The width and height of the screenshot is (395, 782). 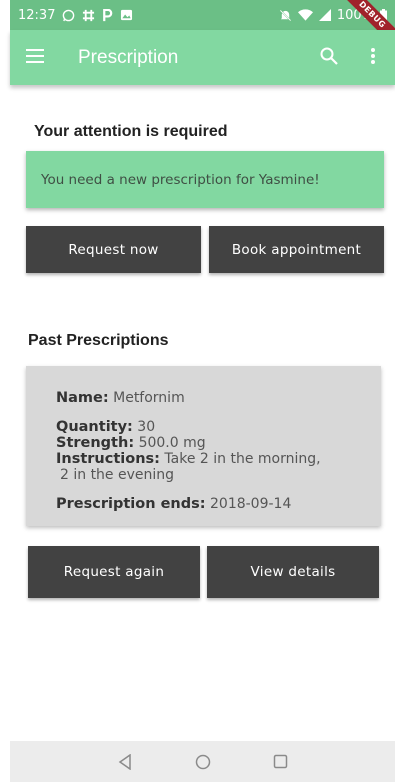 I want to click on page-title: Prescription, so click(x=128, y=57).